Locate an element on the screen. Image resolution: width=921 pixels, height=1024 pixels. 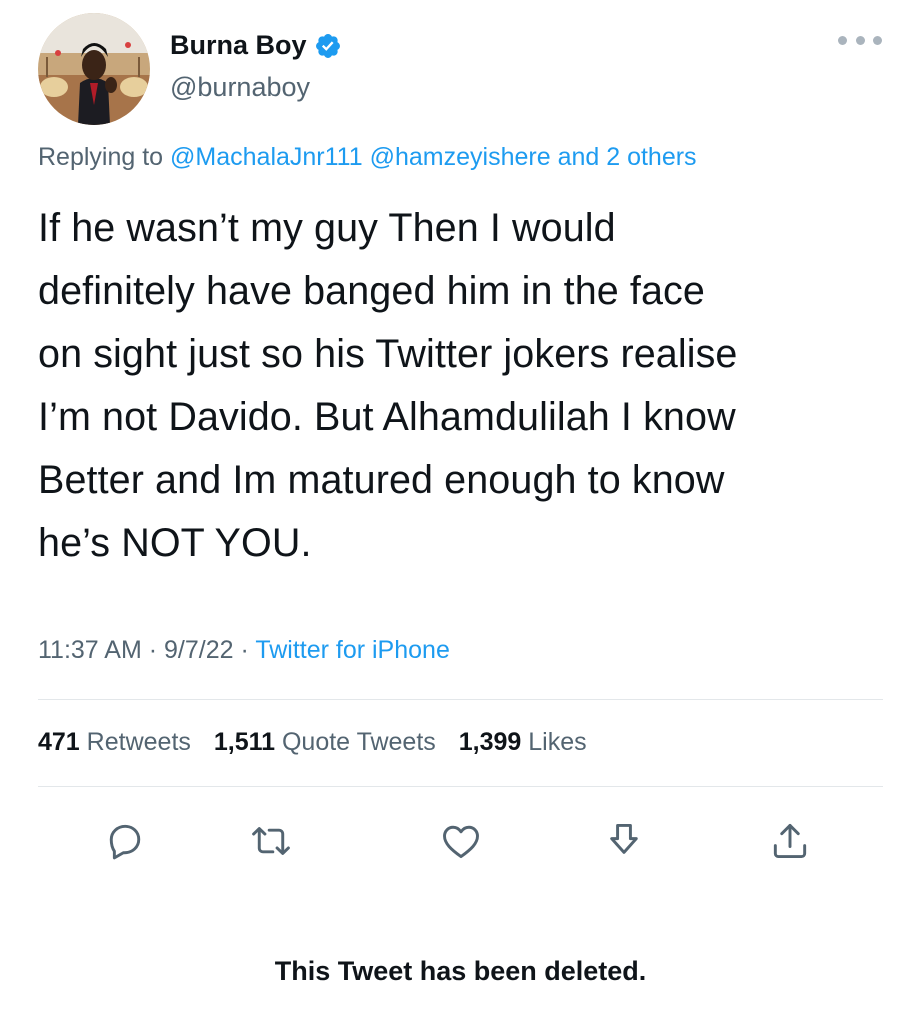
replying-to-label: Replying to is located at coordinates (101, 157).